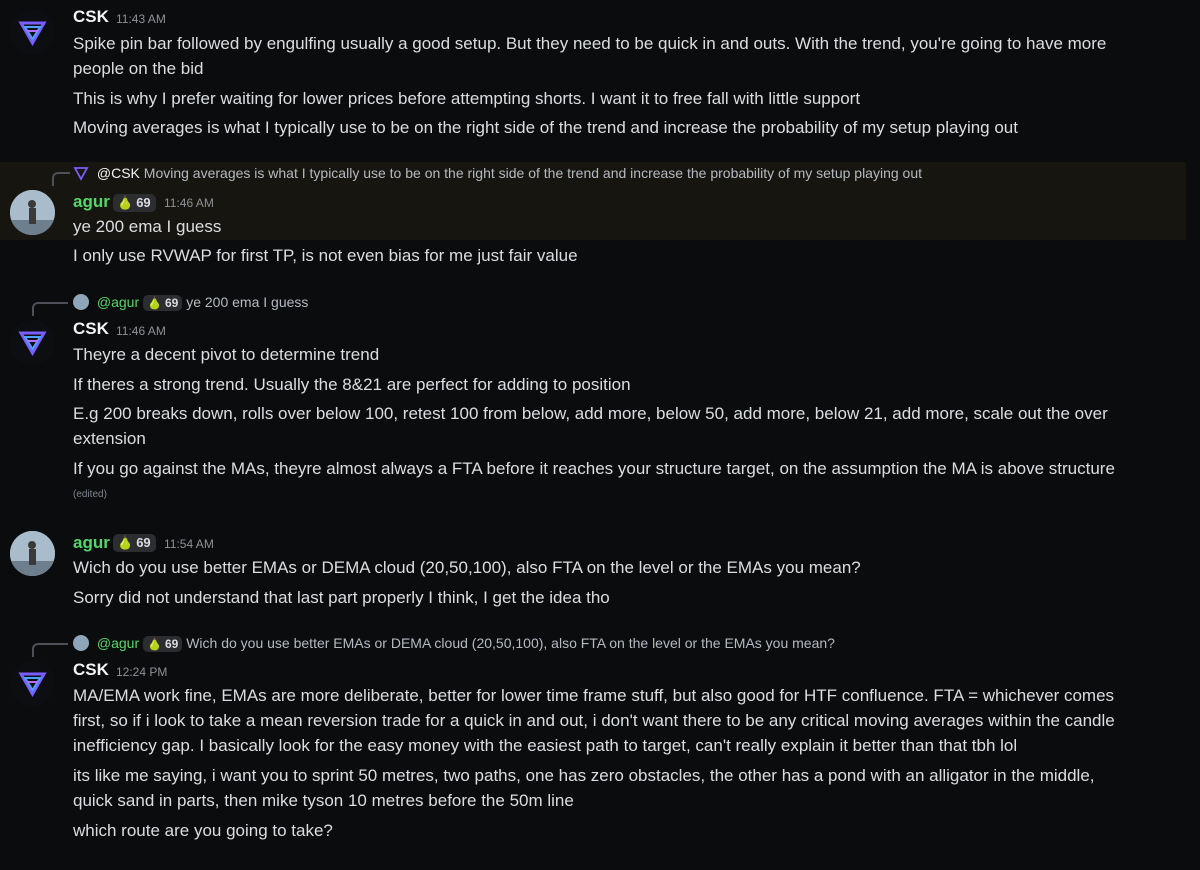 The height and width of the screenshot is (870, 1200). What do you see at coordinates (189, 544) in the screenshot?
I see `message-timestamp: 11:54 AM` at bounding box center [189, 544].